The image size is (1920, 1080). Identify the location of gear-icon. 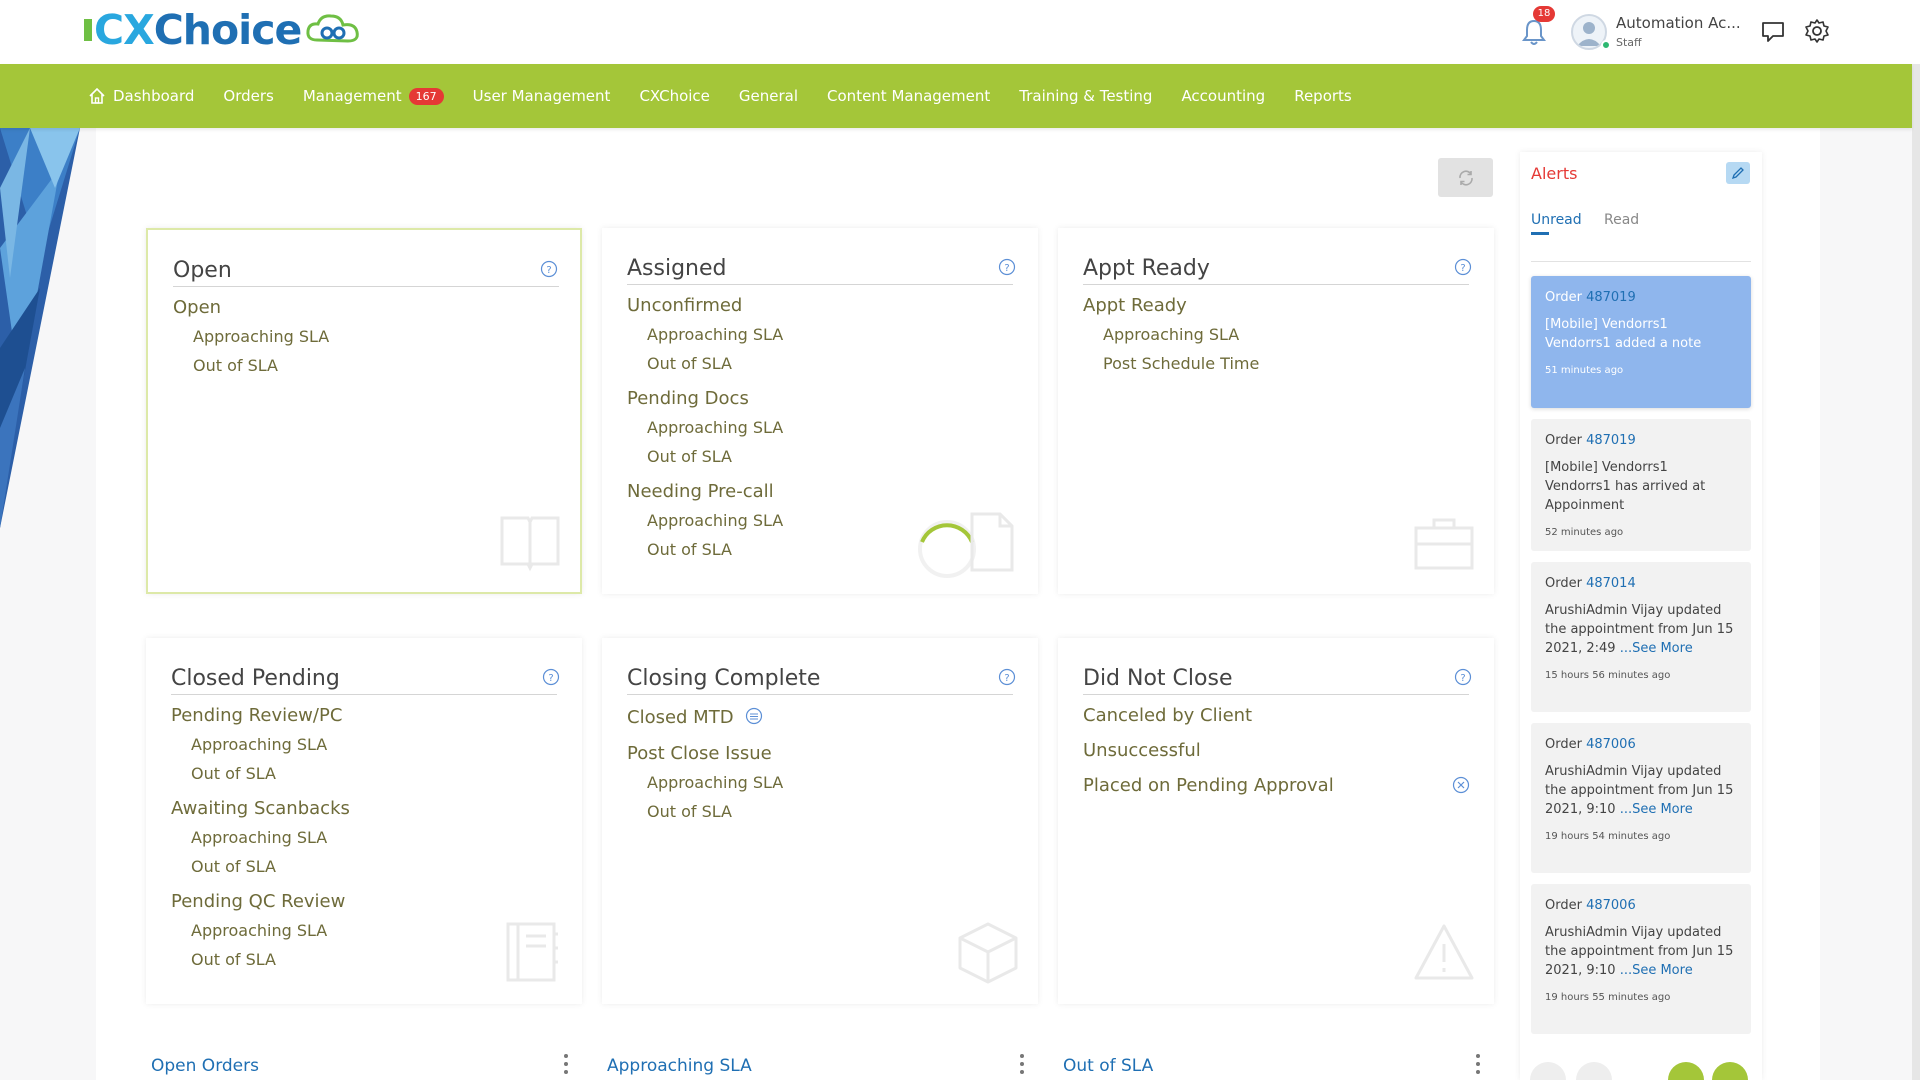
(1817, 31).